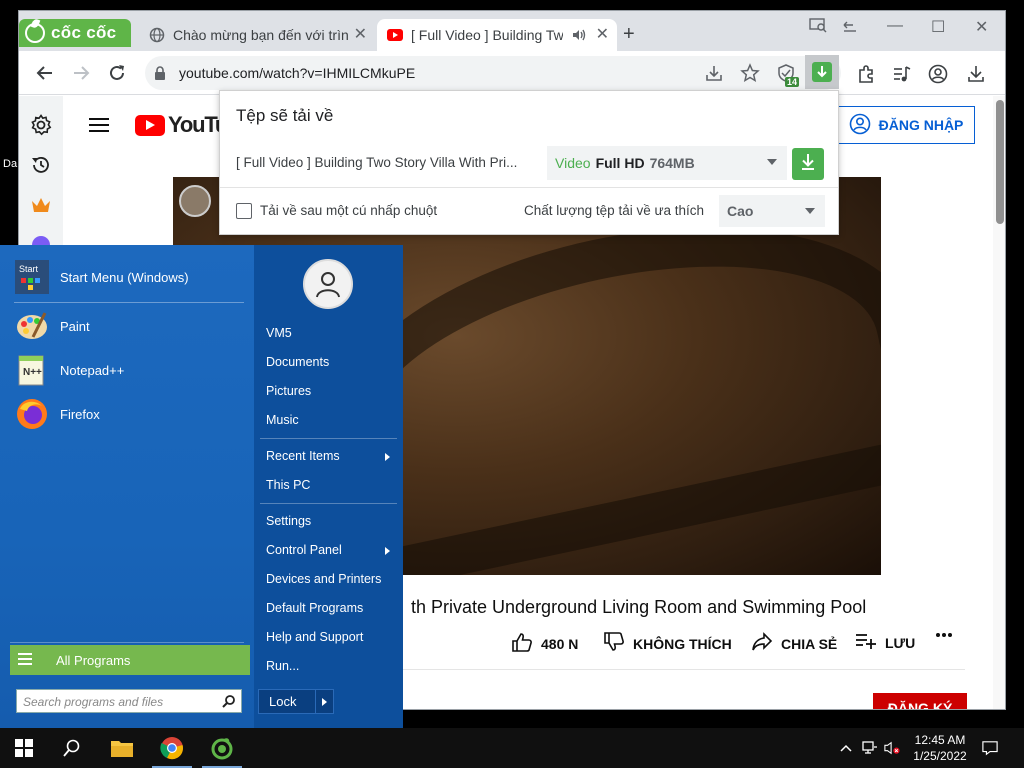 The width and height of the screenshot is (1024, 768). Describe the element at coordinates (892, 748) in the screenshot. I see `volume-muted-icon` at that location.